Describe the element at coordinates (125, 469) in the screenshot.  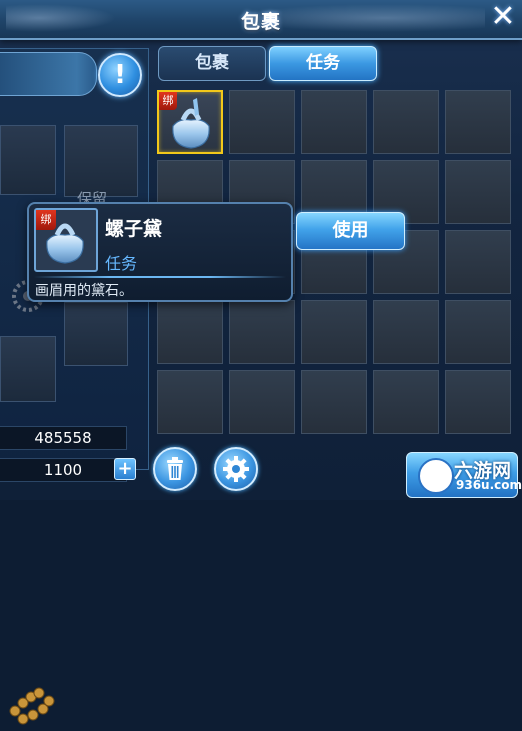
I see `add-currency-button: +` at that location.